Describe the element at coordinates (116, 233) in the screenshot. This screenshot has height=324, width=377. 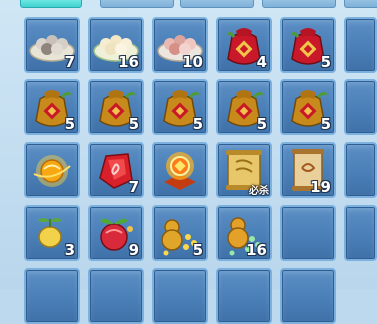
I see `inventory-slot: 9` at that location.